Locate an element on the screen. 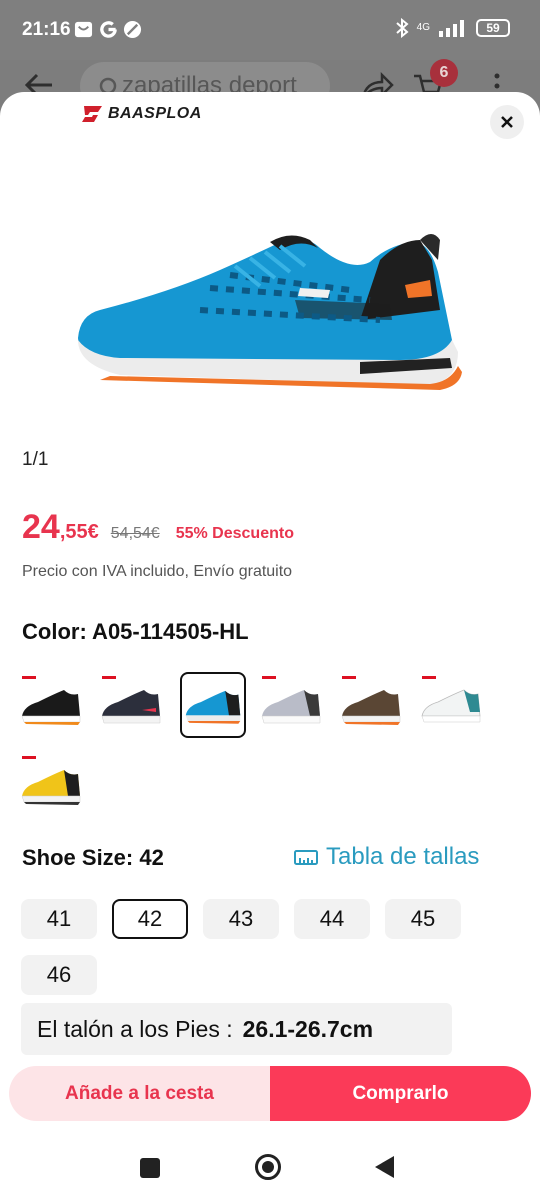 The width and height of the screenshot is (540, 1200). color-swatch-black-orange is located at coordinates (51, 705).